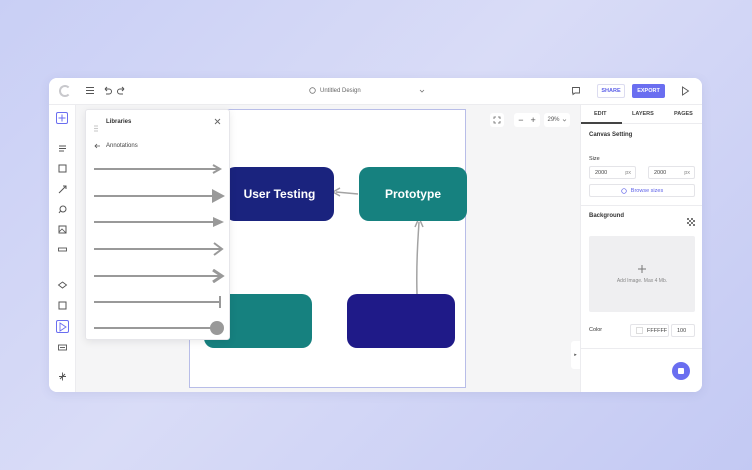 This screenshot has height=470, width=752. What do you see at coordinates (62, 305) in the screenshot?
I see `frame-tool-icon` at bounding box center [62, 305].